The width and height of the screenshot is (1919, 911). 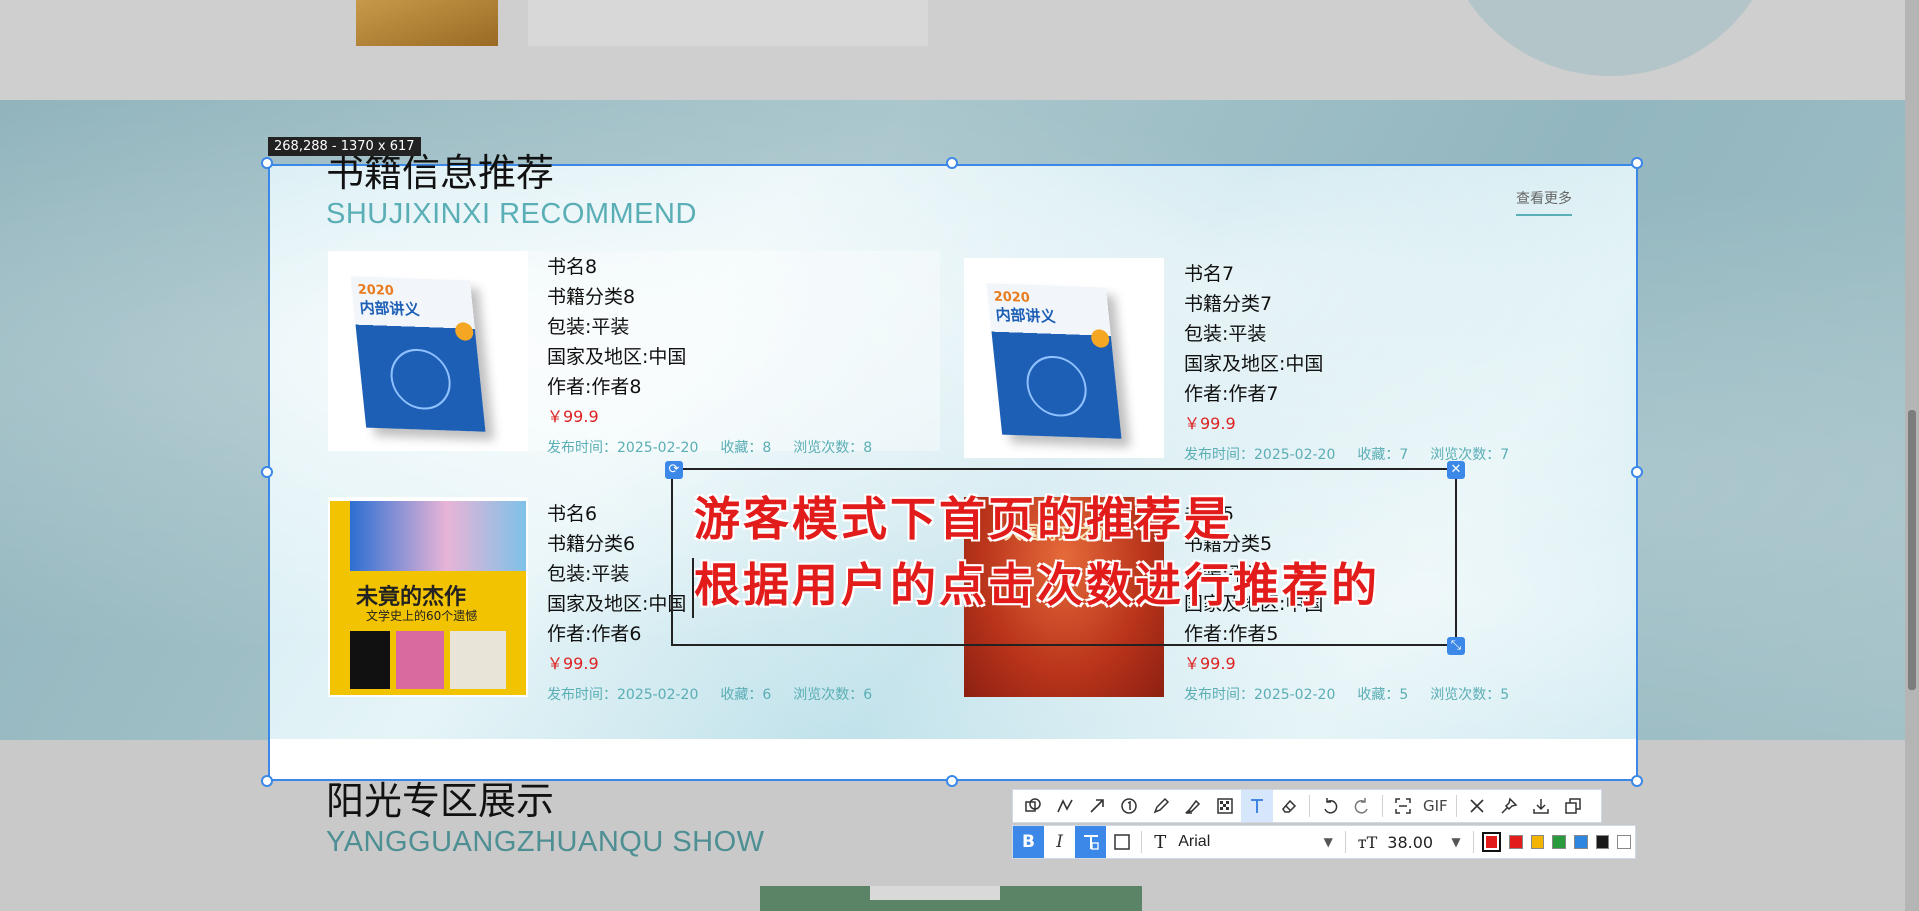 What do you see at coordinates (1059, 842) in the screenshot?
I see `italic-icon: I` at bounding box center [1059, 842].